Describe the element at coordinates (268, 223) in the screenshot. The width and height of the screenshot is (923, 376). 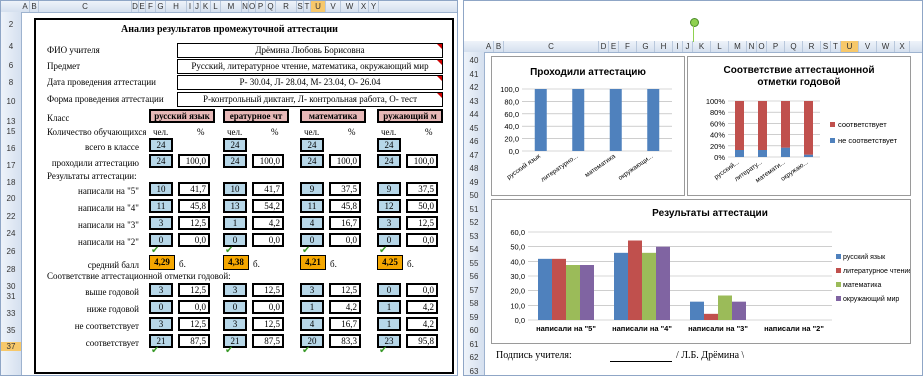
I see `value-pct-g3-1: 4,2` at that location.